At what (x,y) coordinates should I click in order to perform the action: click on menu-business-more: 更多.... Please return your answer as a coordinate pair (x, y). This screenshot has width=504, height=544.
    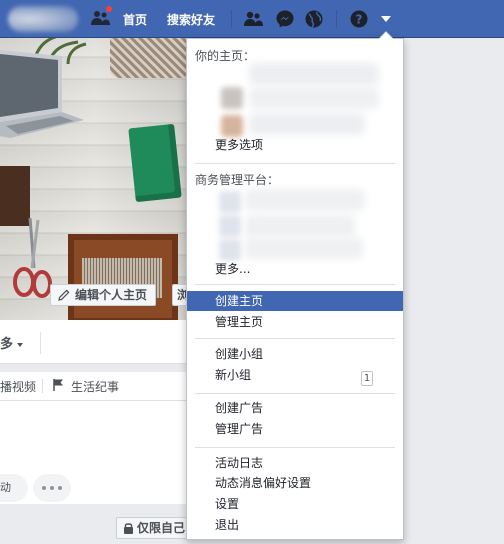
    Looking at the image, I should click on (295, 269).